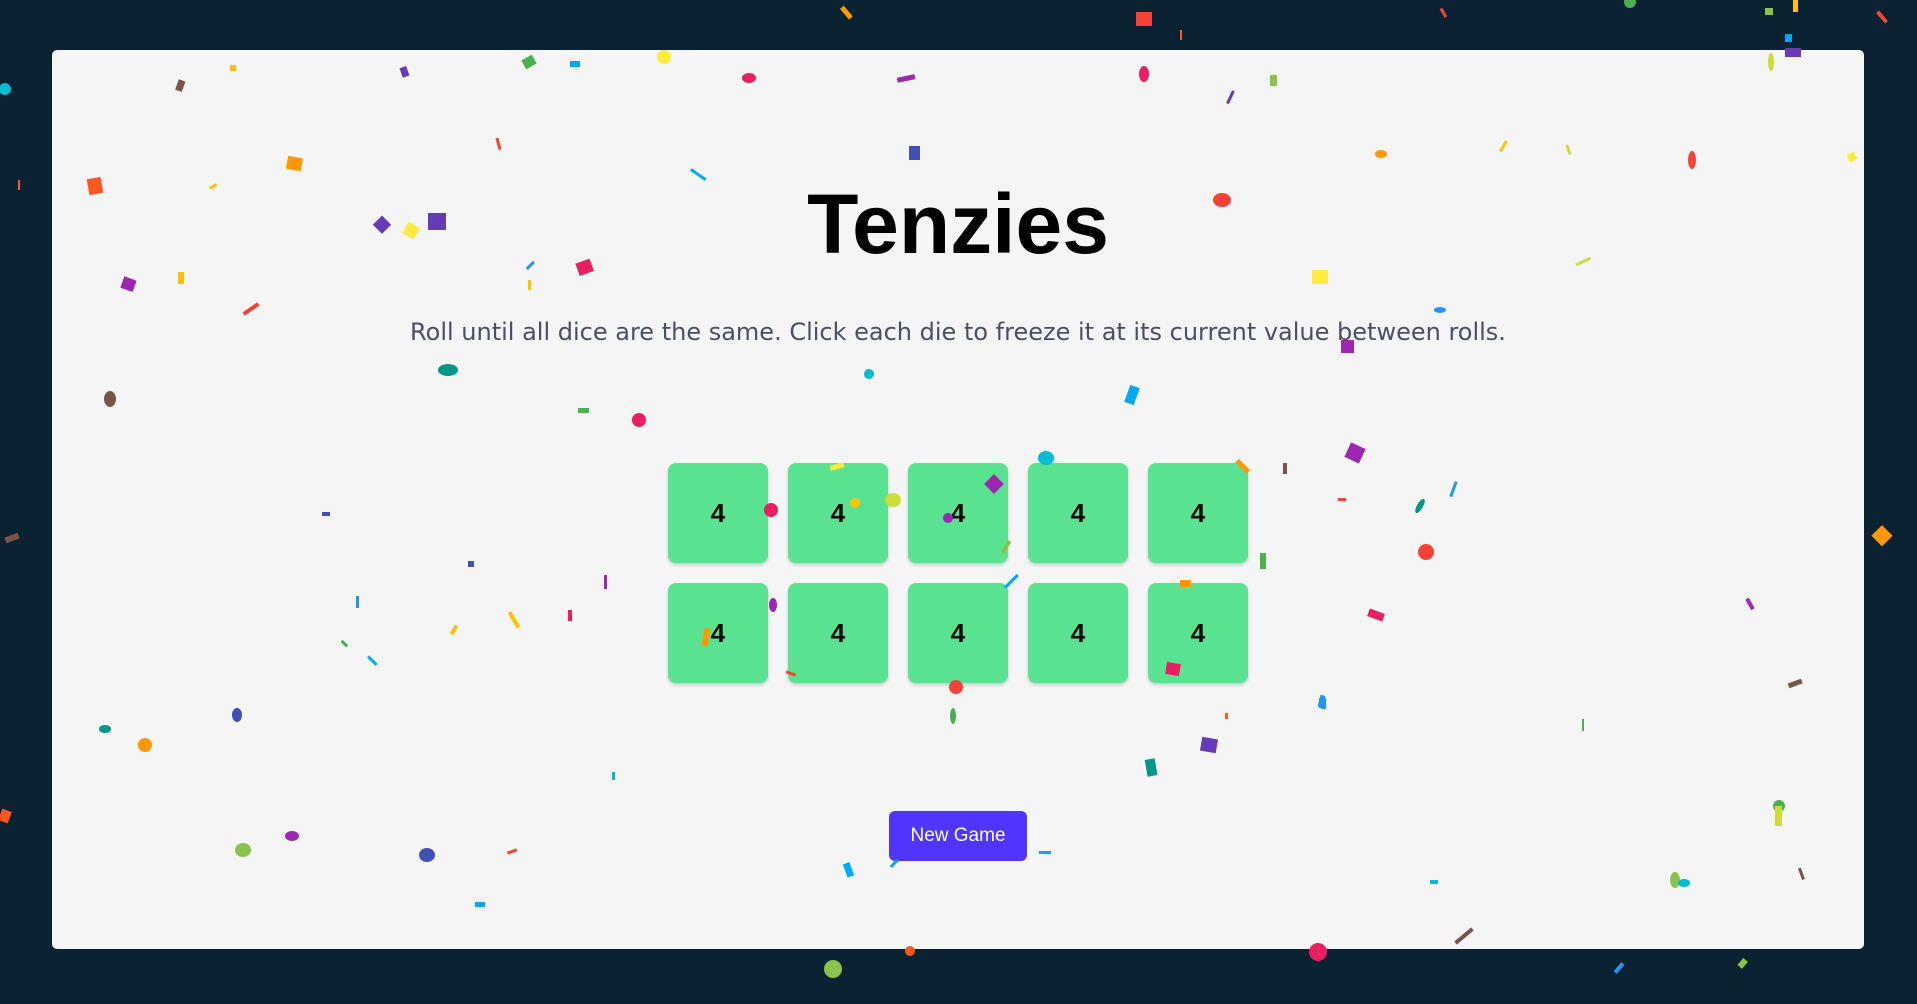 This screenshot has height=1004, width=1917. I want to click on new-game-button: New Game, so click(958, 836).